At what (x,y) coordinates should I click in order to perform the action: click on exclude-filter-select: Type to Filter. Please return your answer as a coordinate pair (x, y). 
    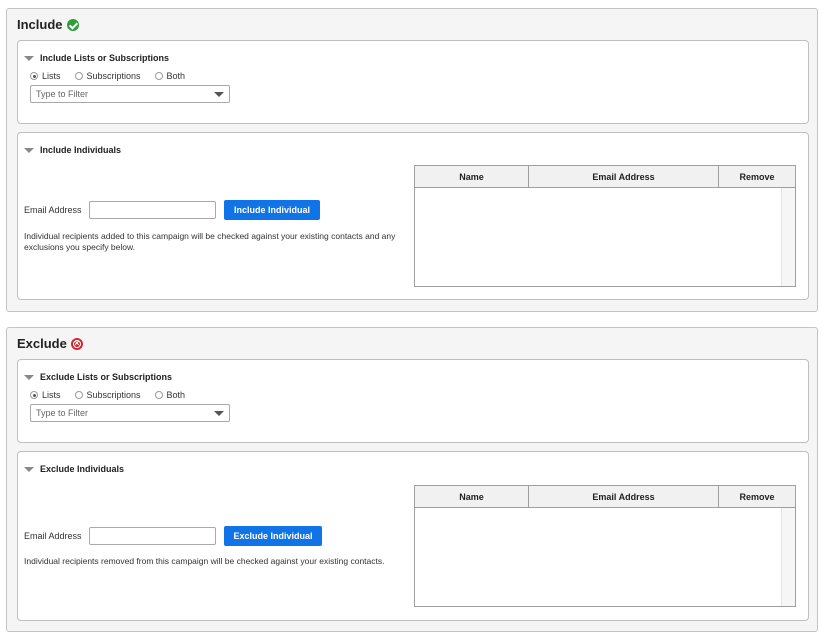
    Looking at the image, I should click on (130, 413).